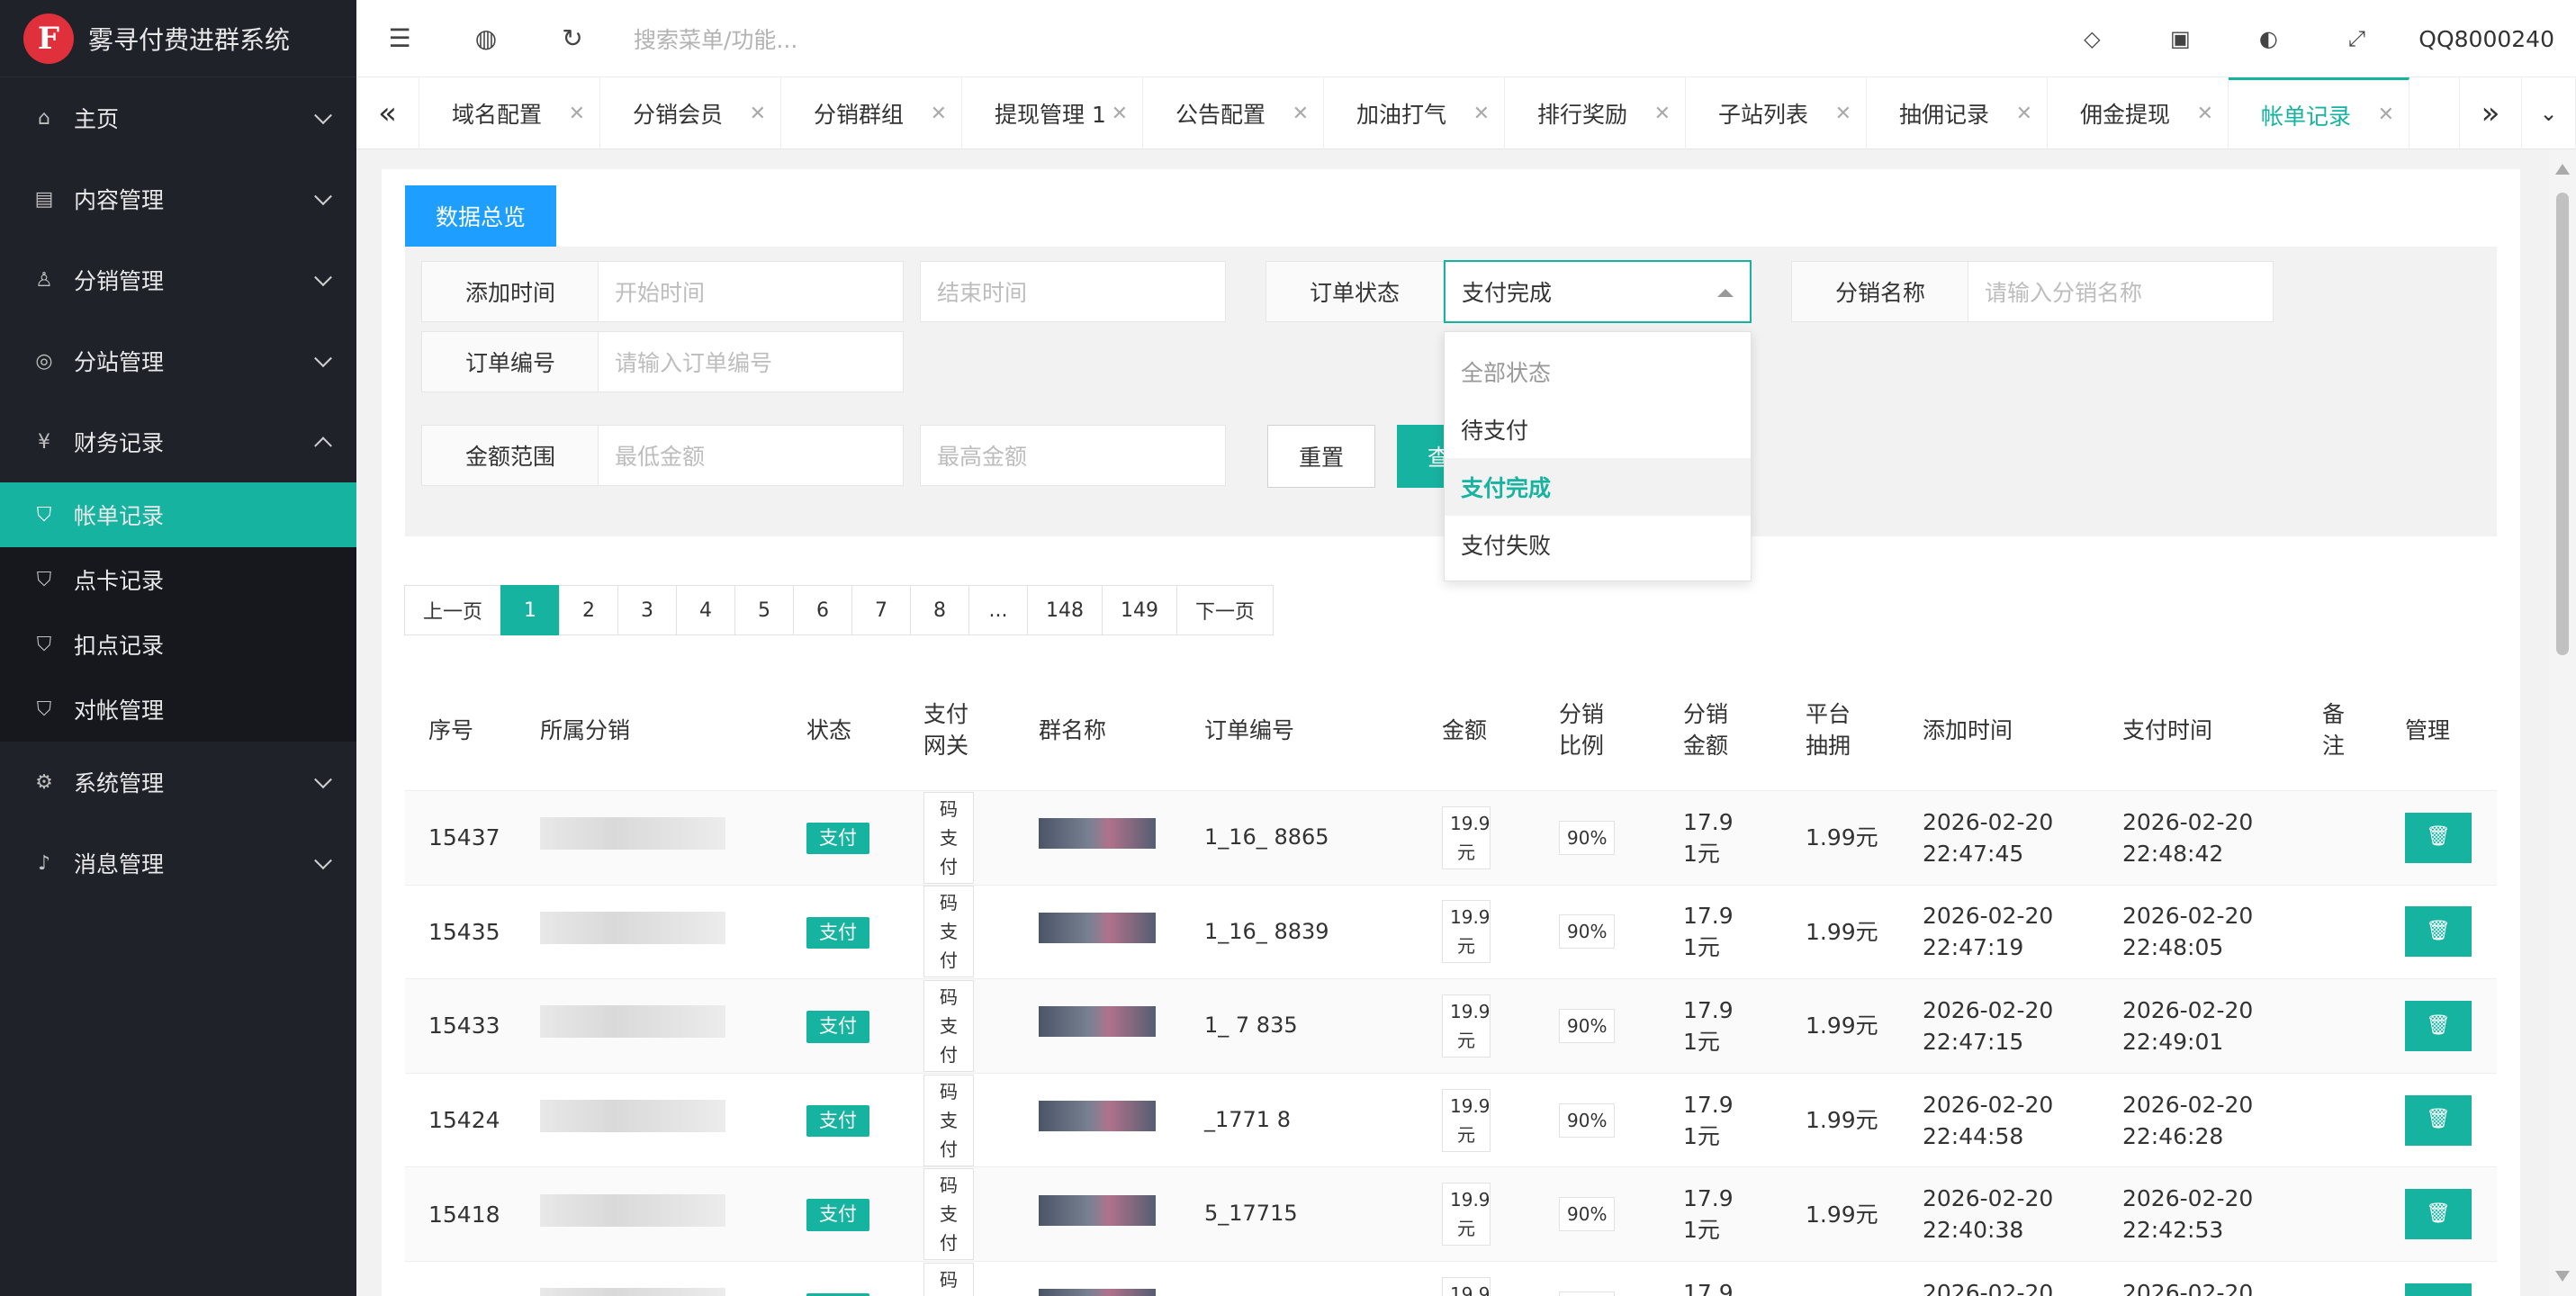 This screenshot has width=2576, height=1296. What do you see at coordinates (1414, 113) in the screenshot?
I see `tab-cheer: 加油打气 ✕` at bounding box center [1414, 113].